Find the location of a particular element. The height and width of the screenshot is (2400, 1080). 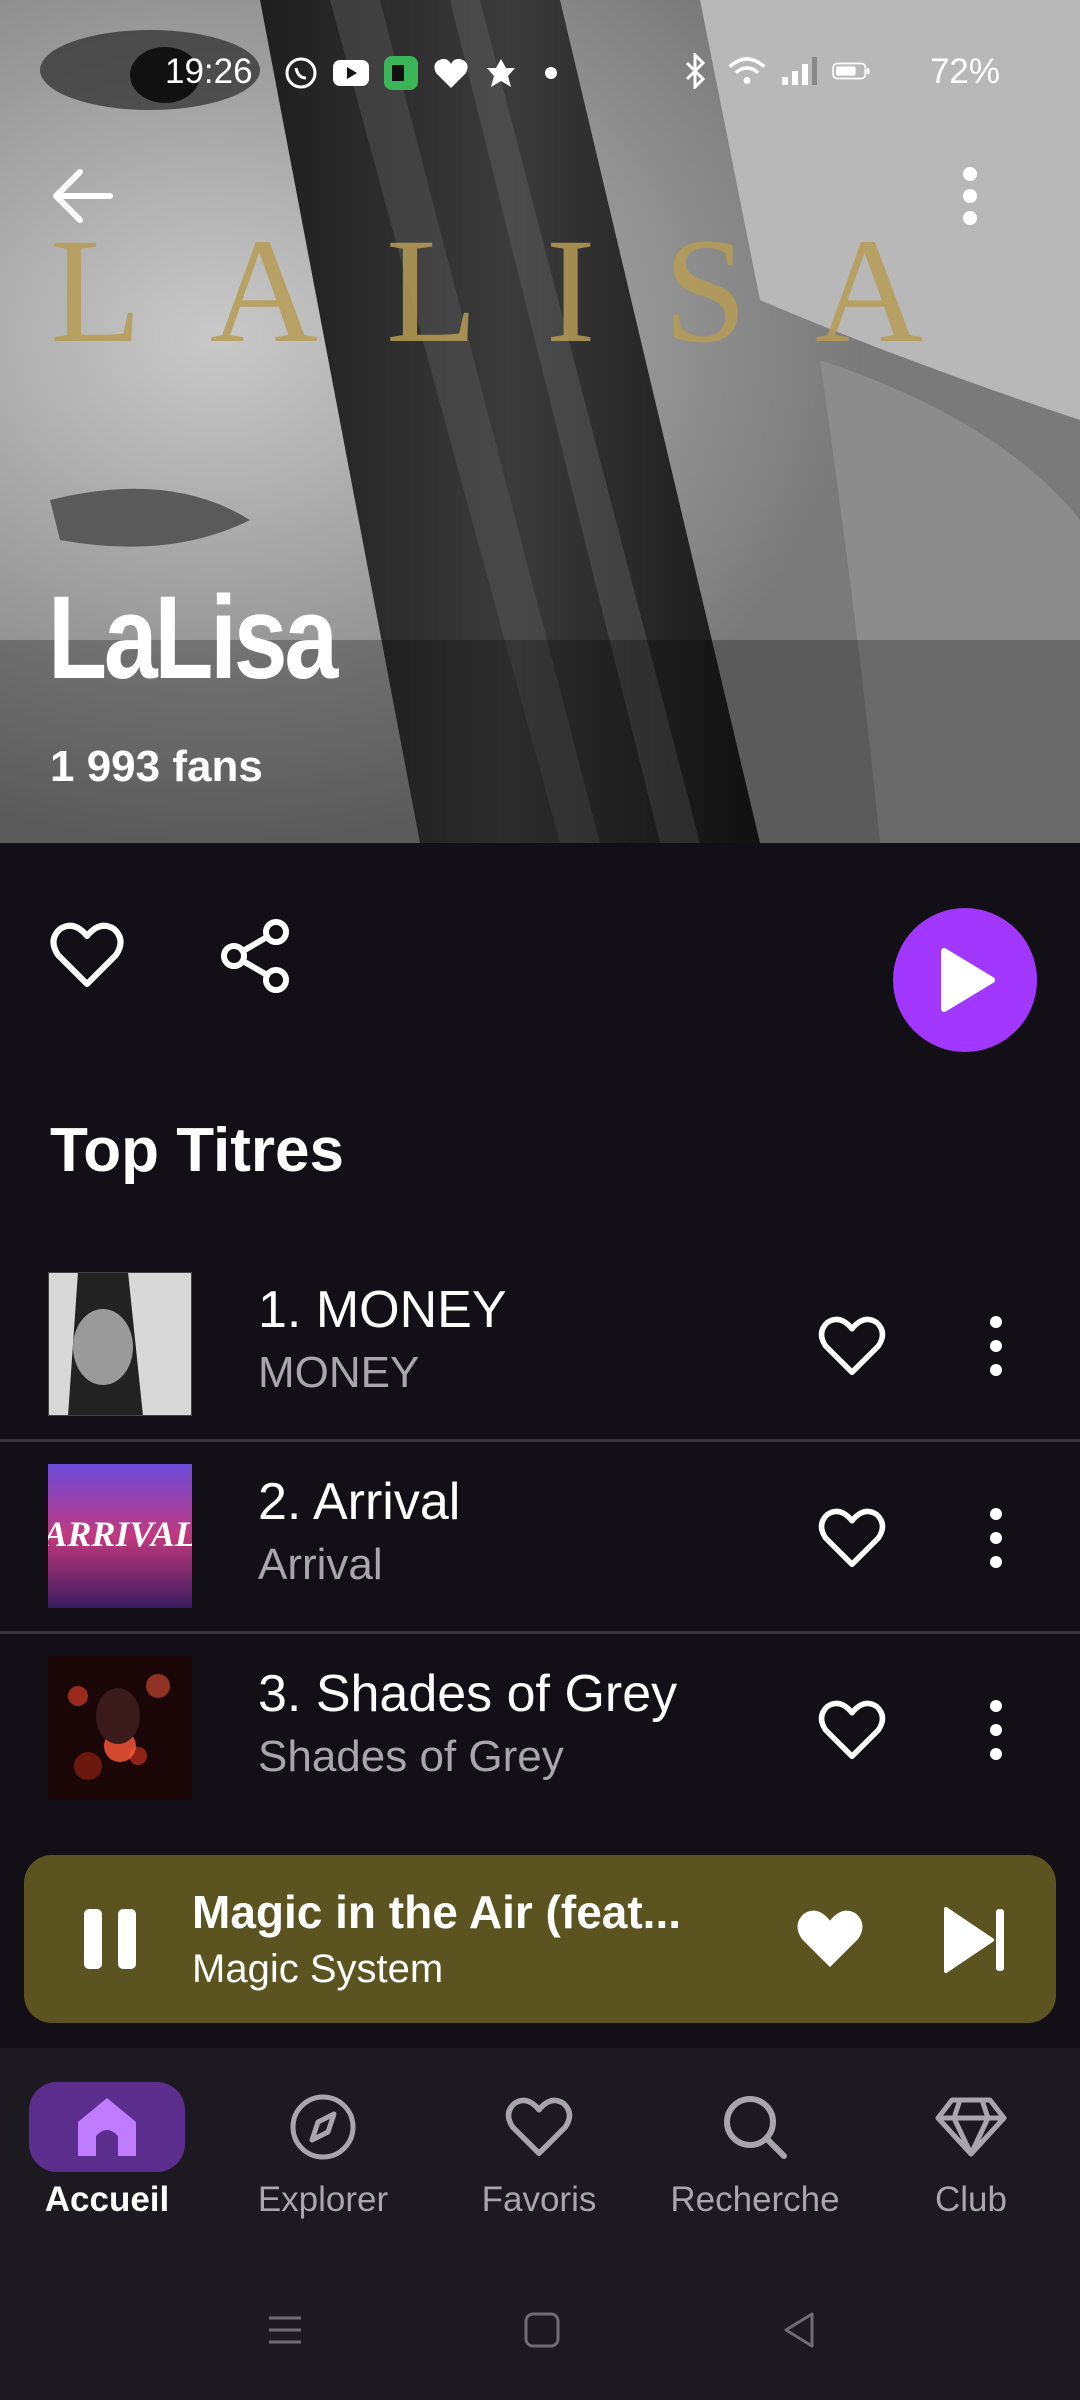

recents-button is located at coordinates (285, 2330).